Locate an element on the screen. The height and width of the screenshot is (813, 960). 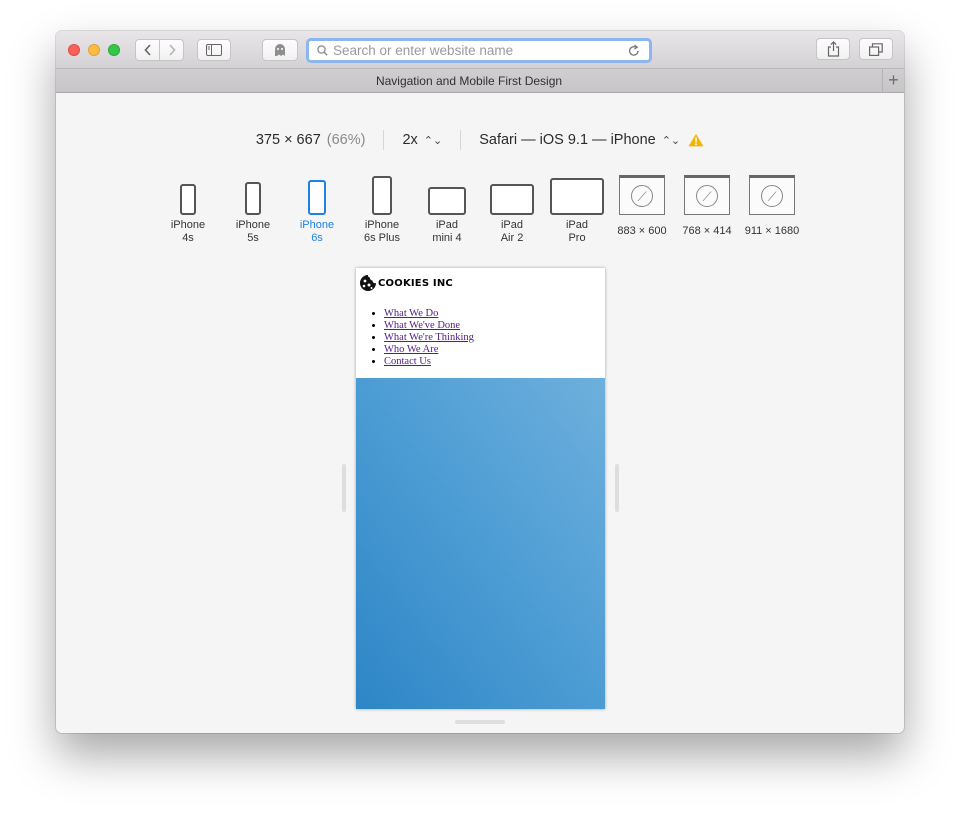
nav-link-contact-us: Contact Us is located at coordinates (407, 361).